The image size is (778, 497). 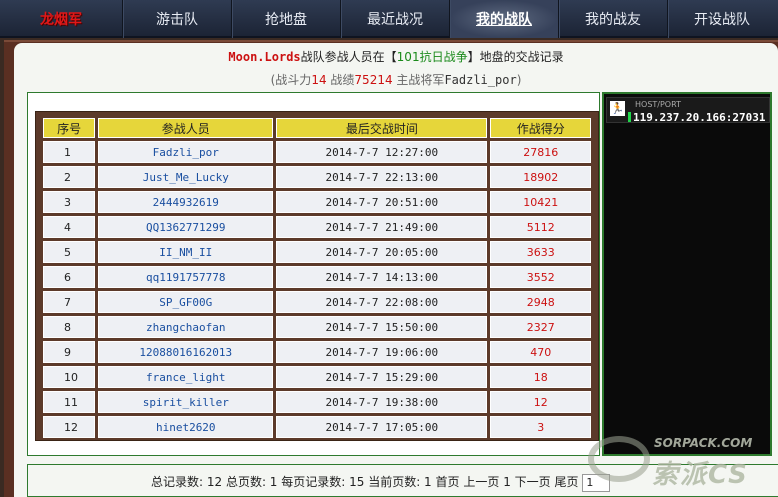 I want to click on pagination-summary: 总记录数: 12 总页数: 1 每页记录数: 15 当前页数: 1, so click(x=291, y=482).